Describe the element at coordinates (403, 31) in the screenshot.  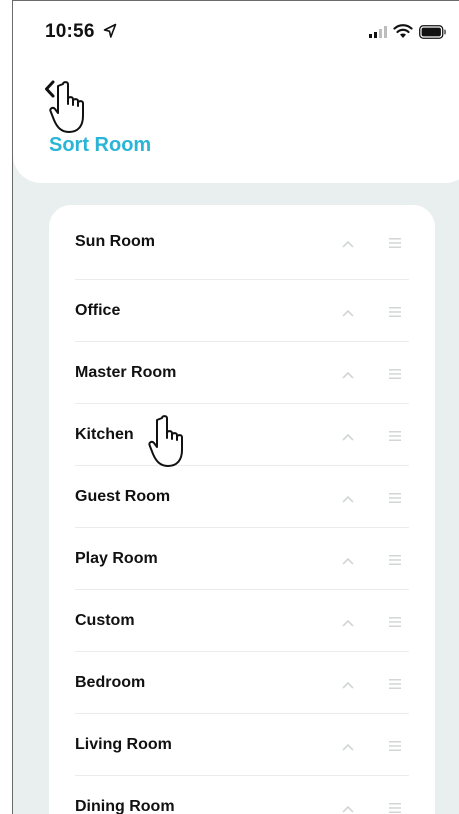
I see `wifi-icon` at that location.